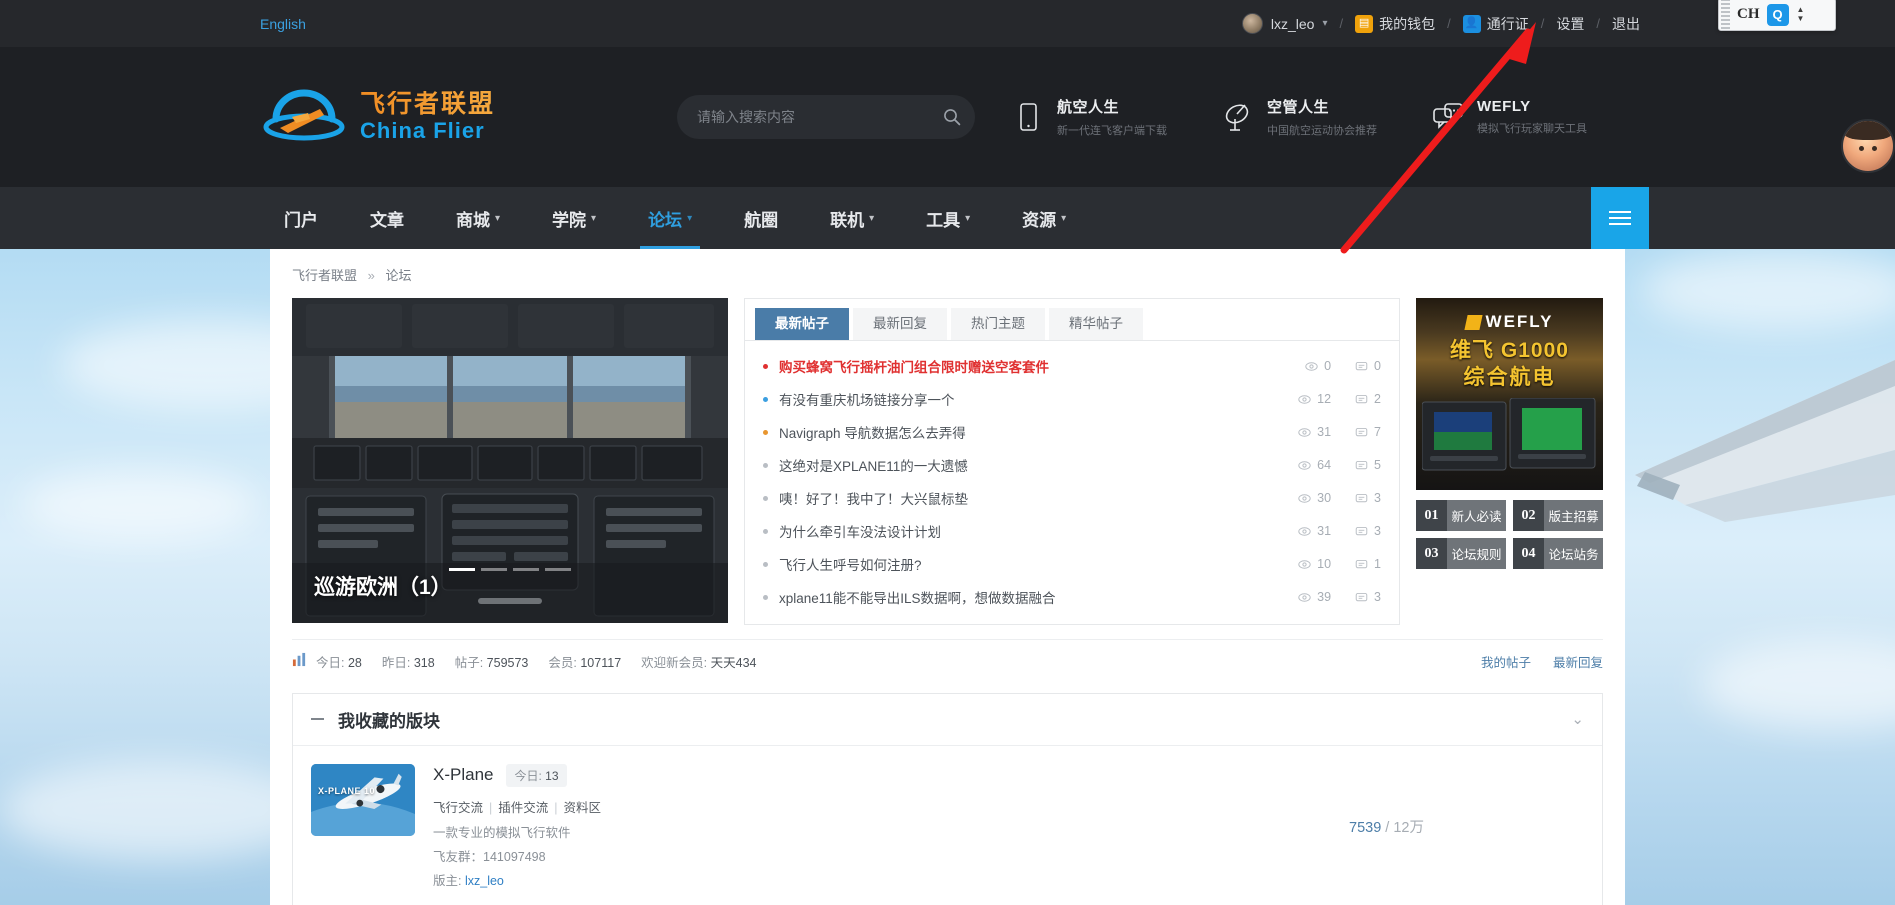 The width and height of the screenshot is (1895, 905). I want to click on nav-item-circle: 航圈, so click(761, 218).